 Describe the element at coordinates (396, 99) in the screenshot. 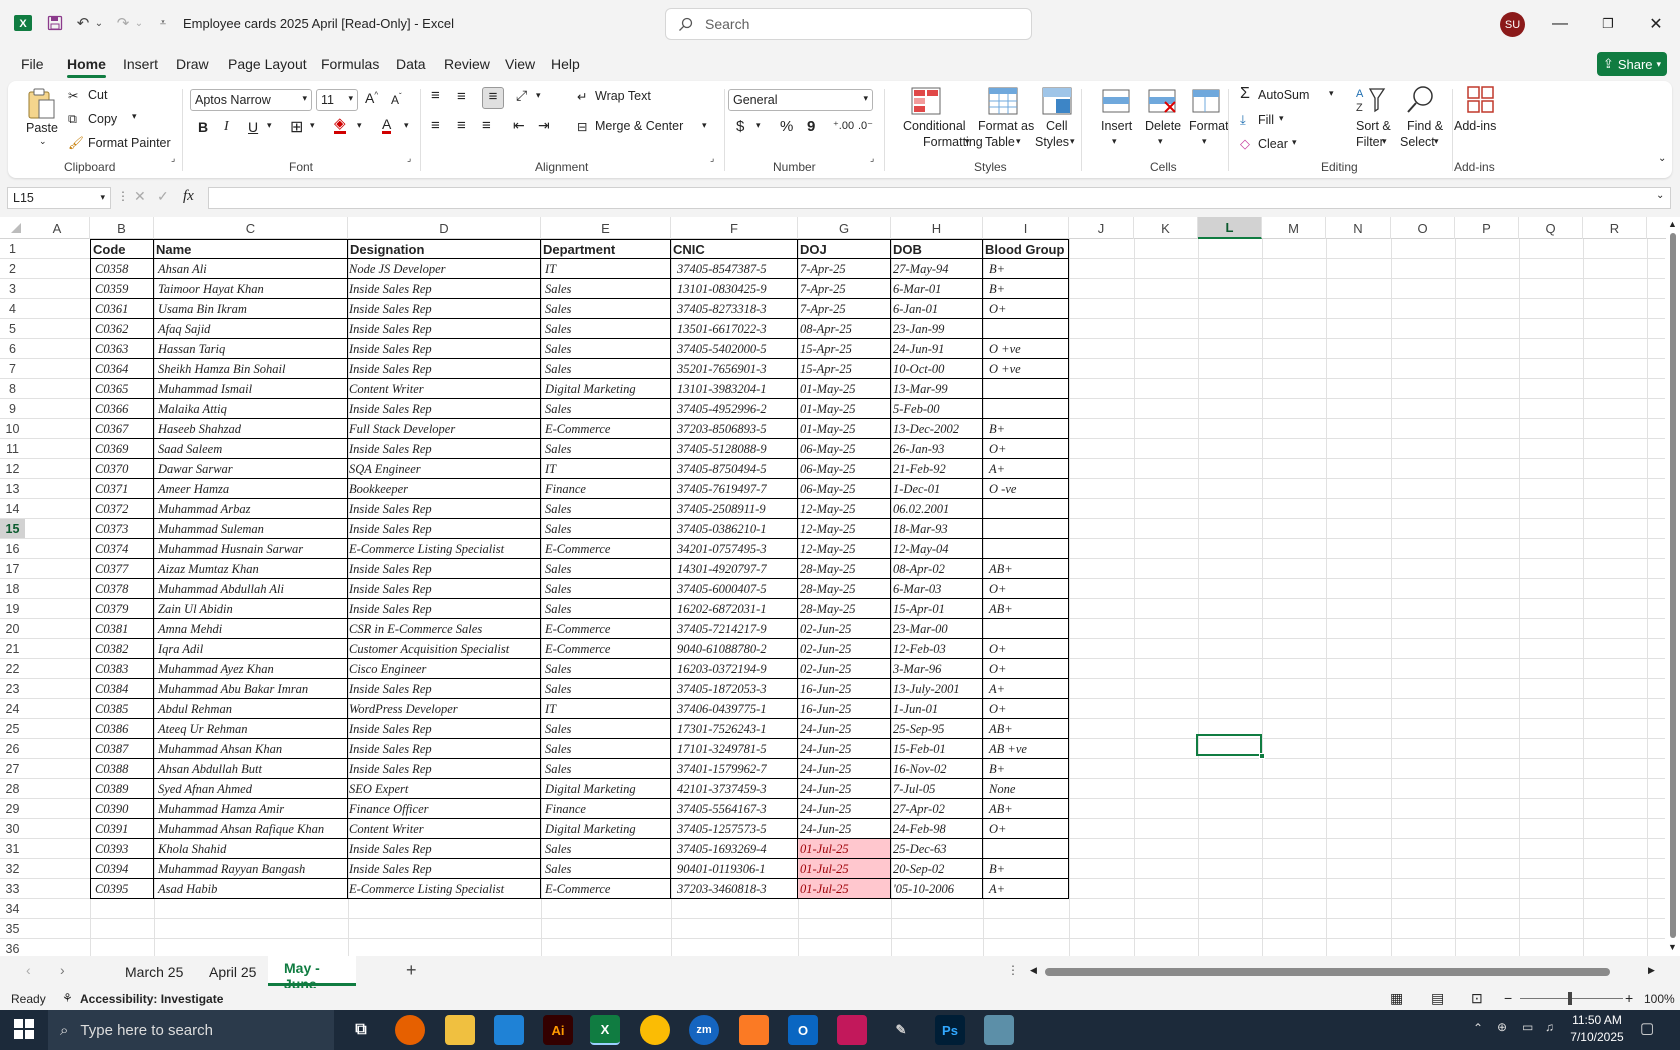

I see `shrink-font-icon: Aˇ` at that location.